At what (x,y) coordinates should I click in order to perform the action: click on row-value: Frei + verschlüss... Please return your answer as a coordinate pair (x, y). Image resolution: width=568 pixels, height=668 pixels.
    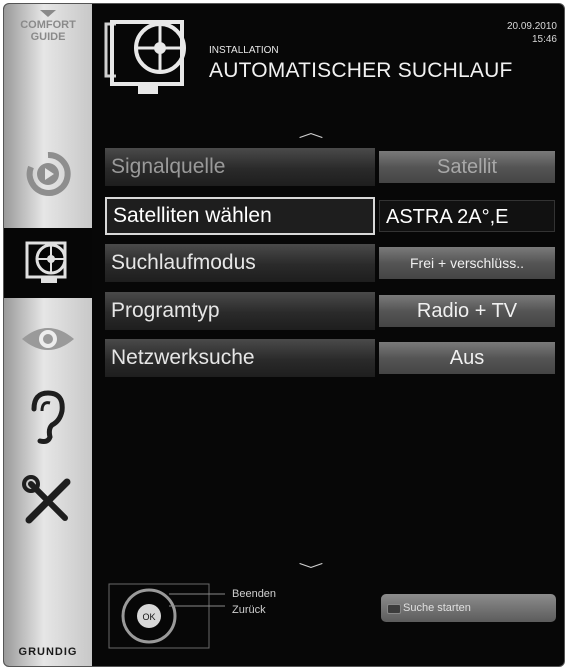
    Looking at the image, I should click on (467, 263).